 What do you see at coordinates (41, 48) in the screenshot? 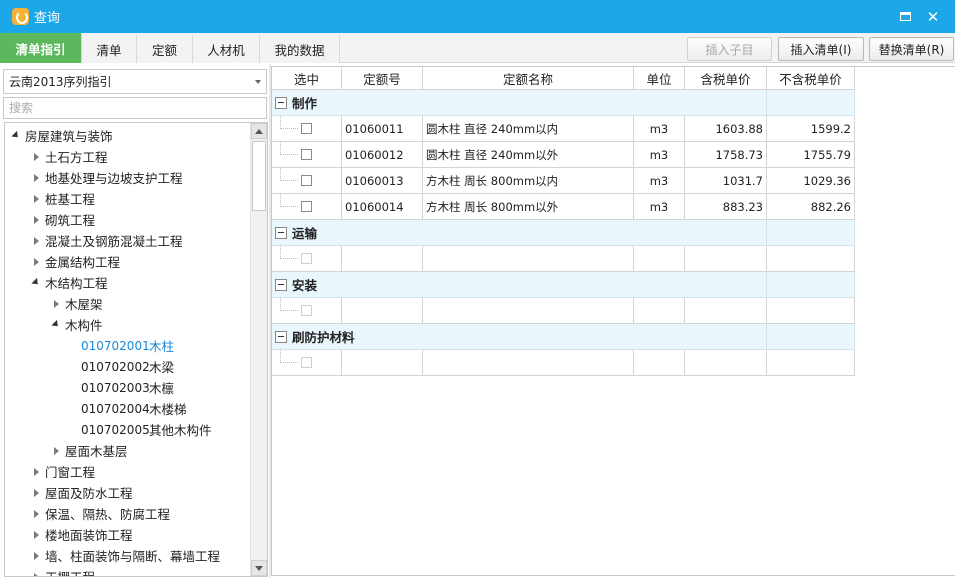
I see `tab-list-guide: 清单指引` at bounding box center [41, 48].